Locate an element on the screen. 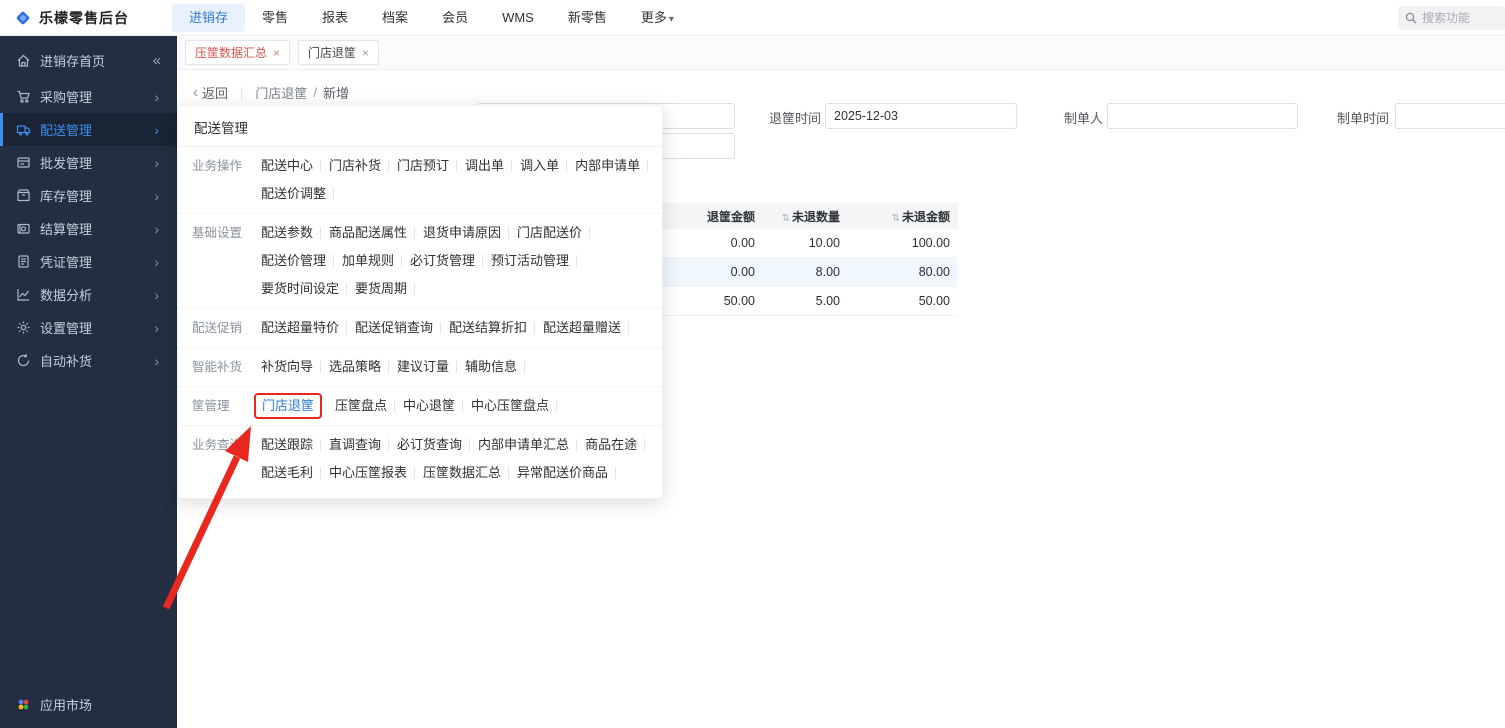 This screenshot has height=728, width=1505. sidebar-item-common-entry: 常用入口 is located at coordinates (88, 724).